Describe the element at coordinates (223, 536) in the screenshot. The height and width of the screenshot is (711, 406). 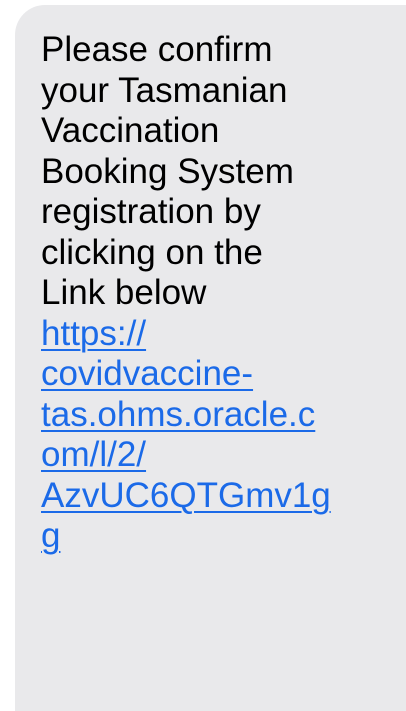
I see `link-line: g` at that location.